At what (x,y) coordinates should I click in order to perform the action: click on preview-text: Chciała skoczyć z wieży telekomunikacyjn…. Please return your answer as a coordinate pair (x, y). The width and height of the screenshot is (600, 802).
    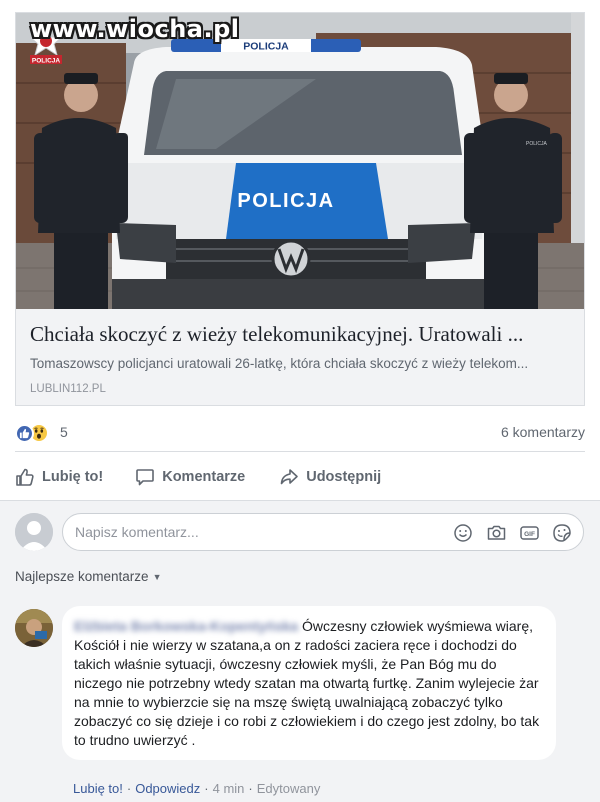
    Looking at the image, I should click on (300, 357).